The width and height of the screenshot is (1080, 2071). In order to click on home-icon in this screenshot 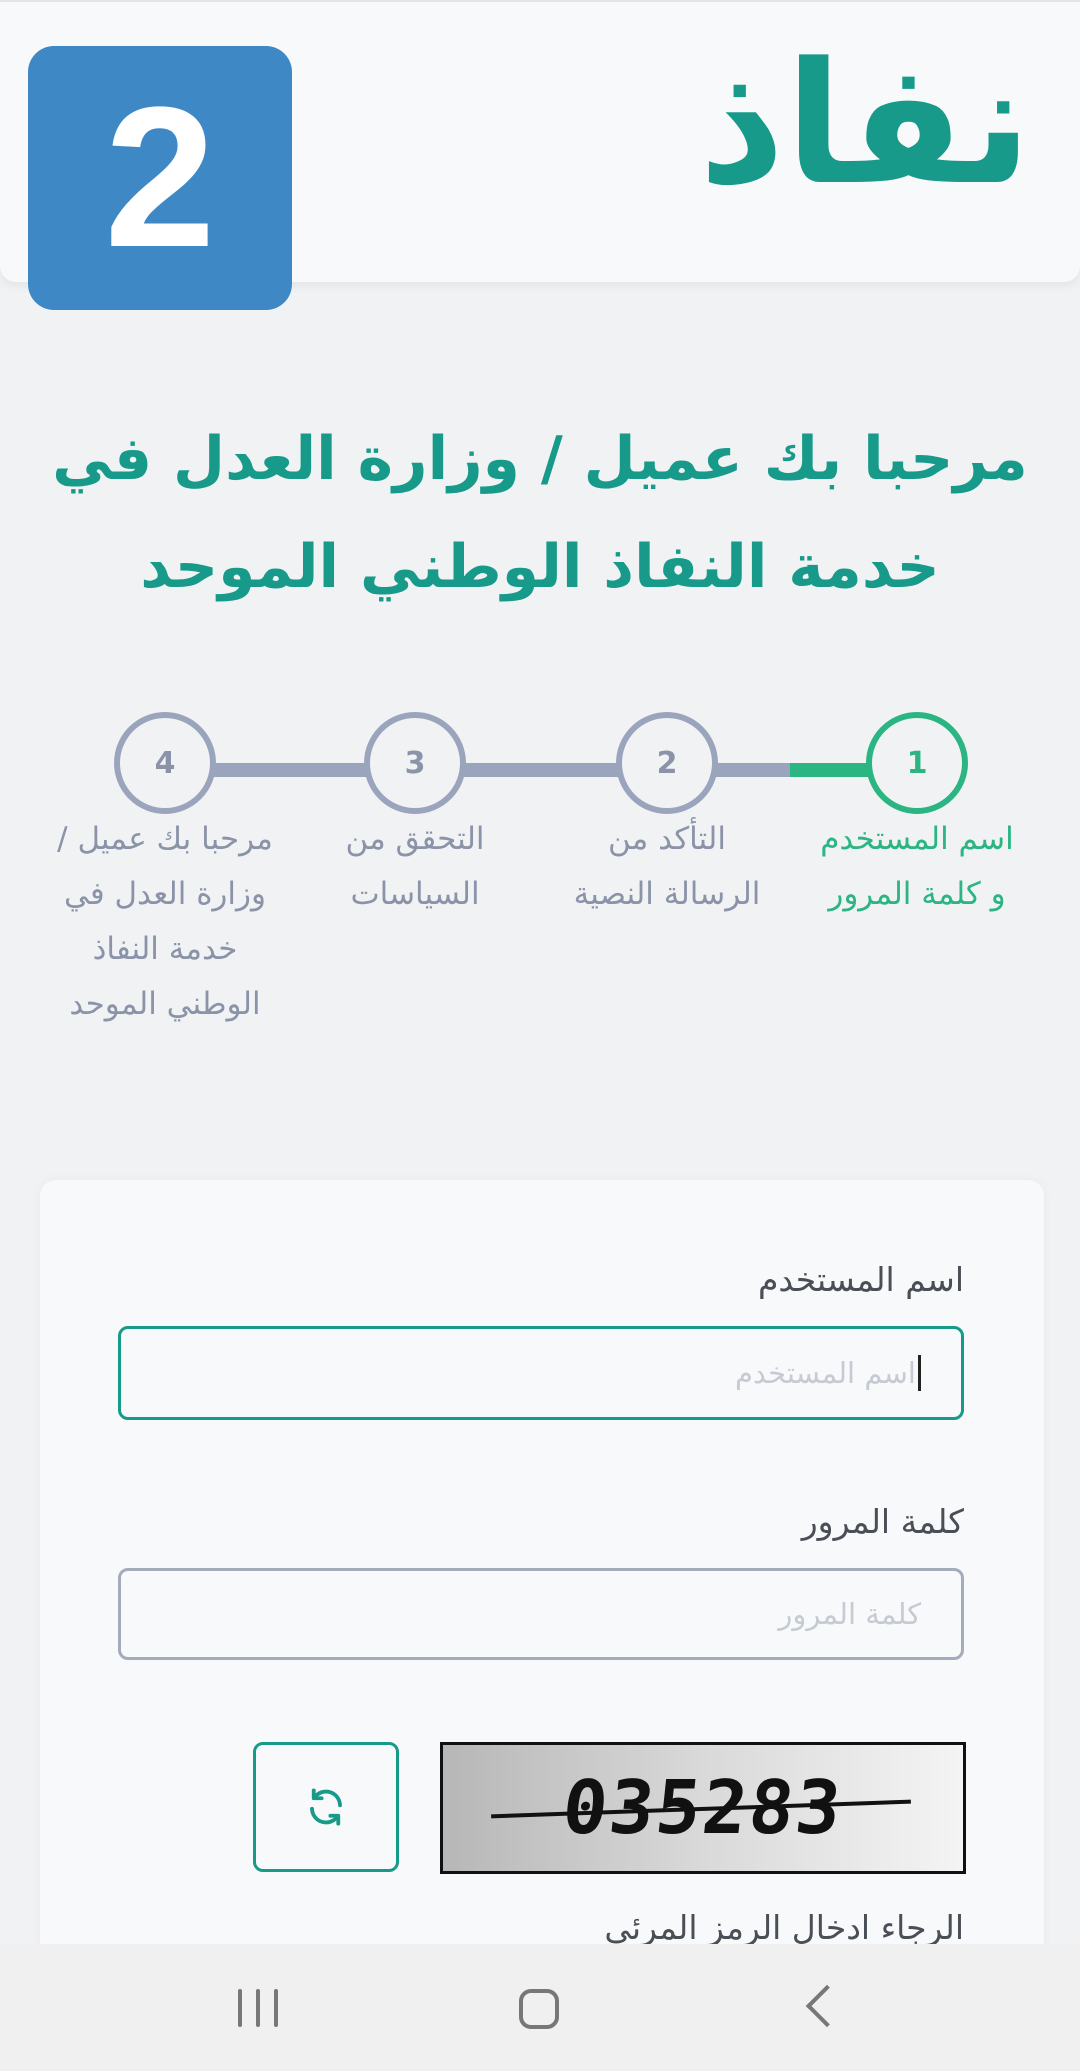, I will do `click(539, 2009)`.